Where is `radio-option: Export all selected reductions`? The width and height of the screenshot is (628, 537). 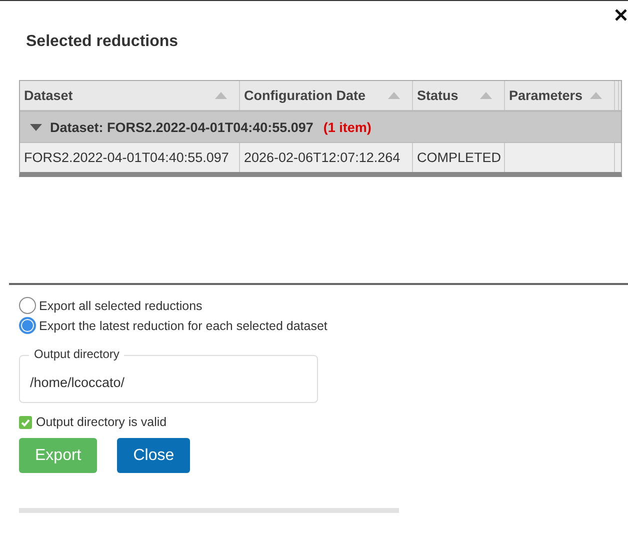
radio-option: Export all selected reductions is located at coordinates (110, 305).